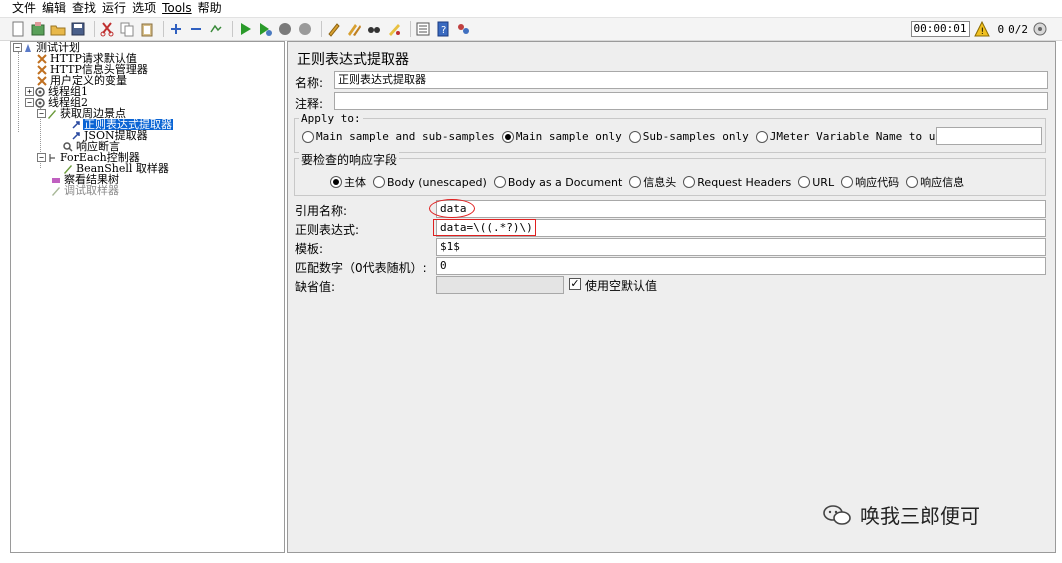 The image size is (1062, 563). Describe the element at coordinates (557, 182) in the screenshot. I see `radio-body-as-document: Body as a Document` at that location.